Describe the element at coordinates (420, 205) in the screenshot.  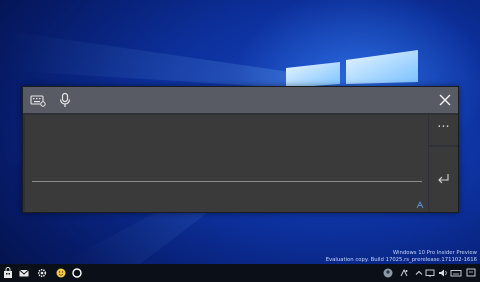
I see `handwriting-language-icon` at that location.